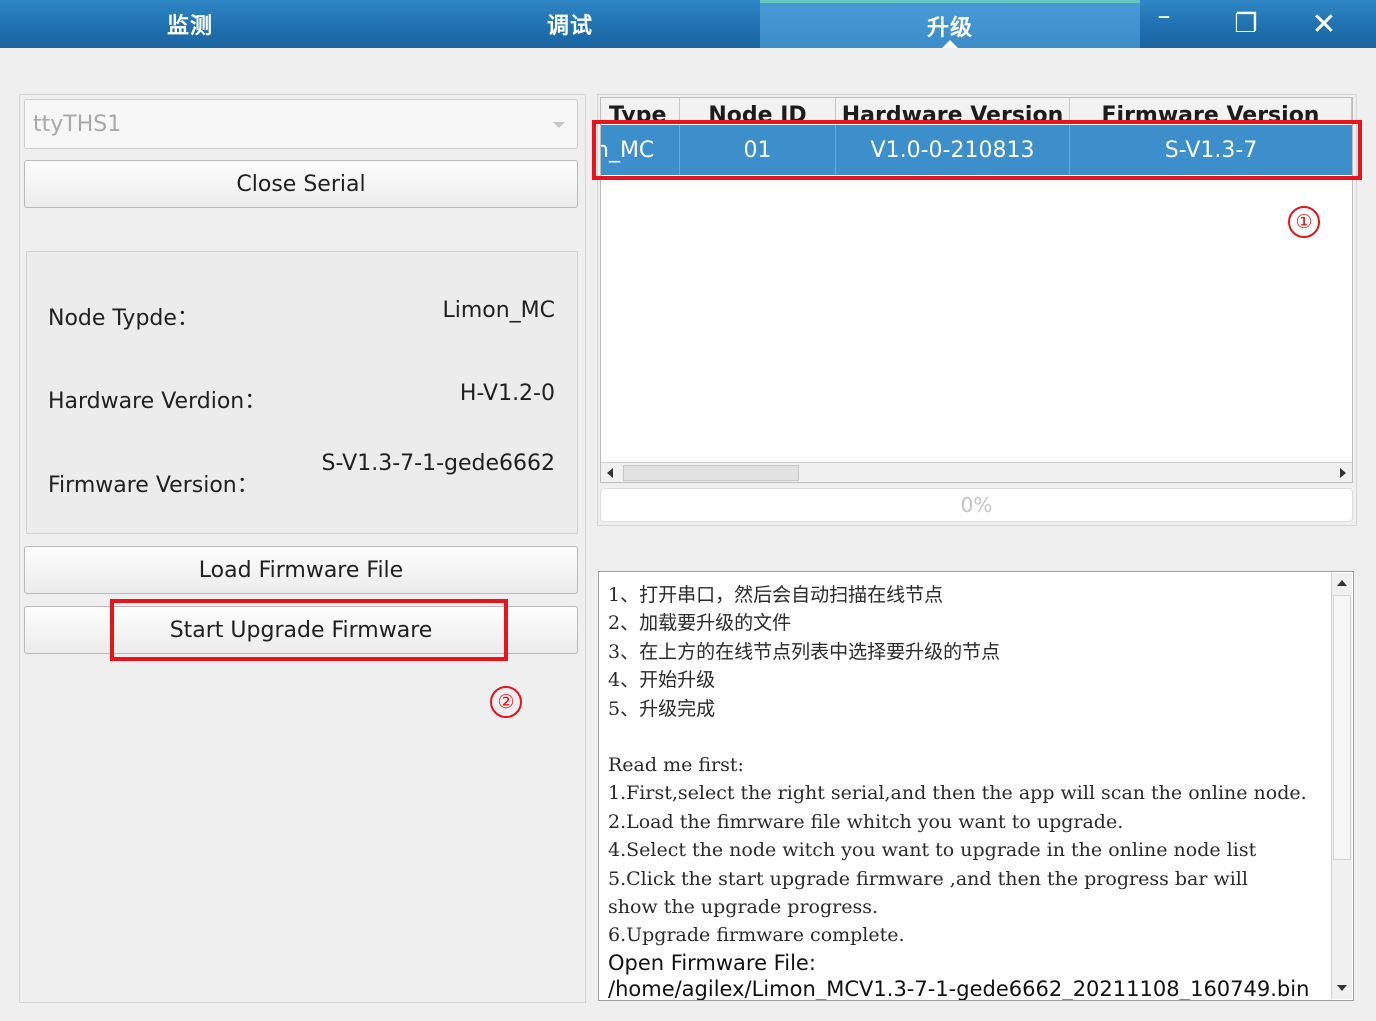 The image size is (1376, 1021). I want to click on table-row: n_MC 01 V1.0-0-210813 S-V1.3-7, so click(976, 150).